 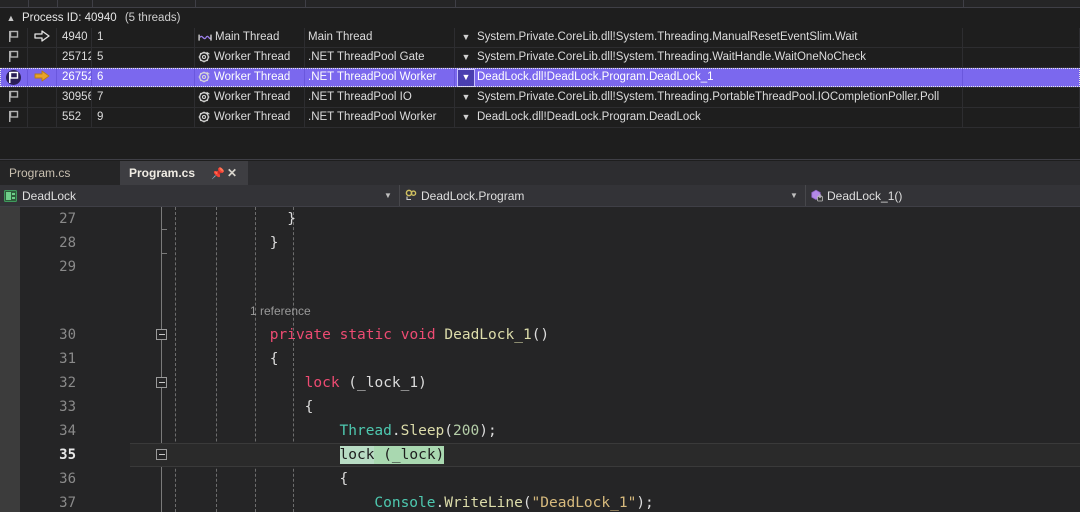 What do you see at coordinates (550, 407) in the screenshot?
I see `code-line: 33 {` at bounding box center [550, 407].